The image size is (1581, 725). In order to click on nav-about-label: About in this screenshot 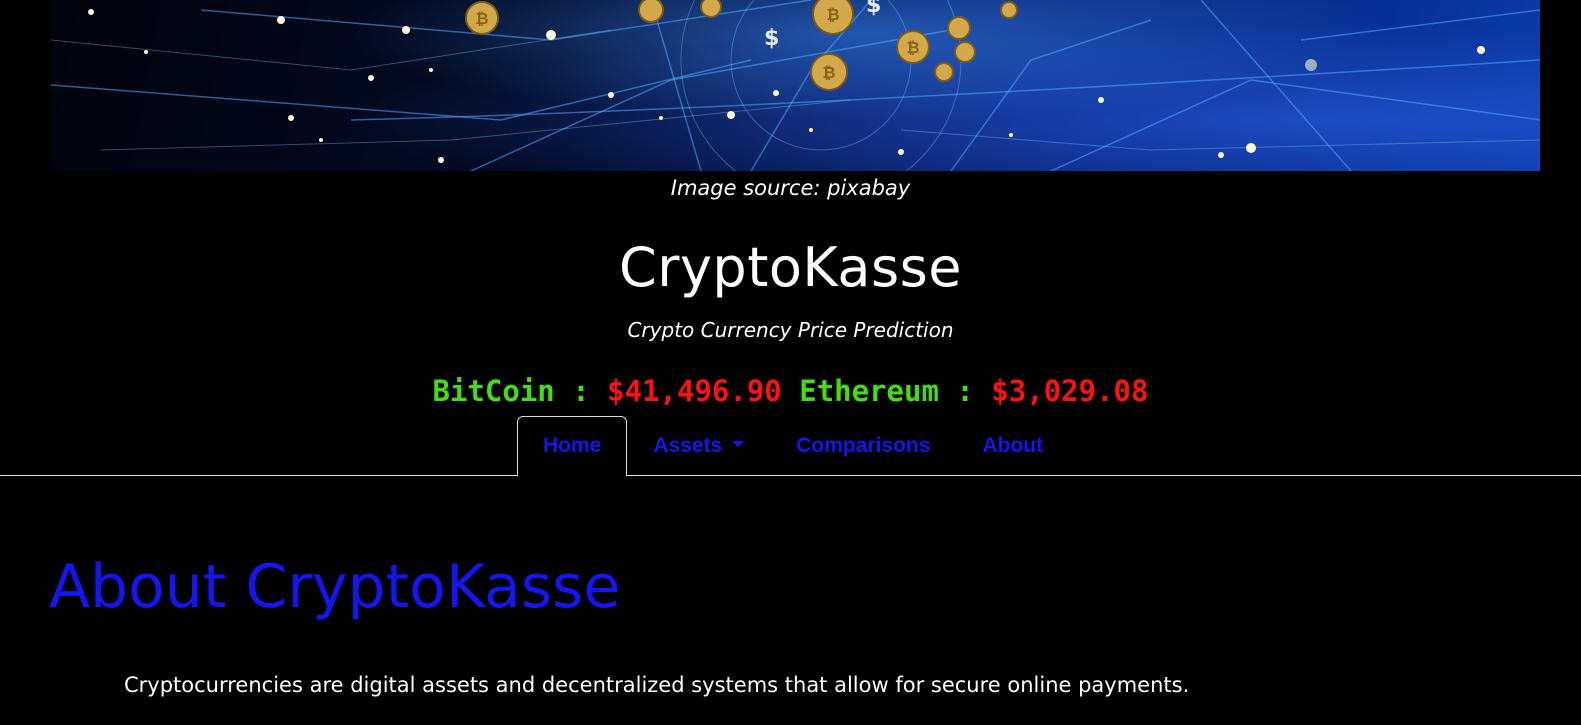, I will do `click(1013, 445)`.